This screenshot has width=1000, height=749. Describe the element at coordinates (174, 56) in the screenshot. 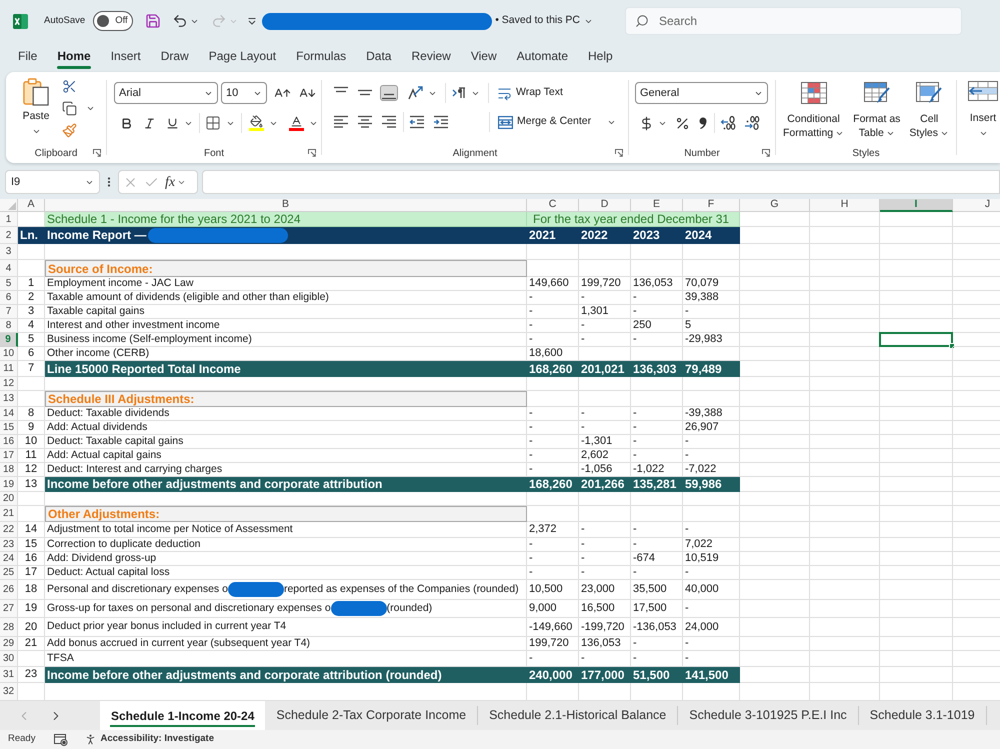

I see `menu-tab: Draw` at that location.